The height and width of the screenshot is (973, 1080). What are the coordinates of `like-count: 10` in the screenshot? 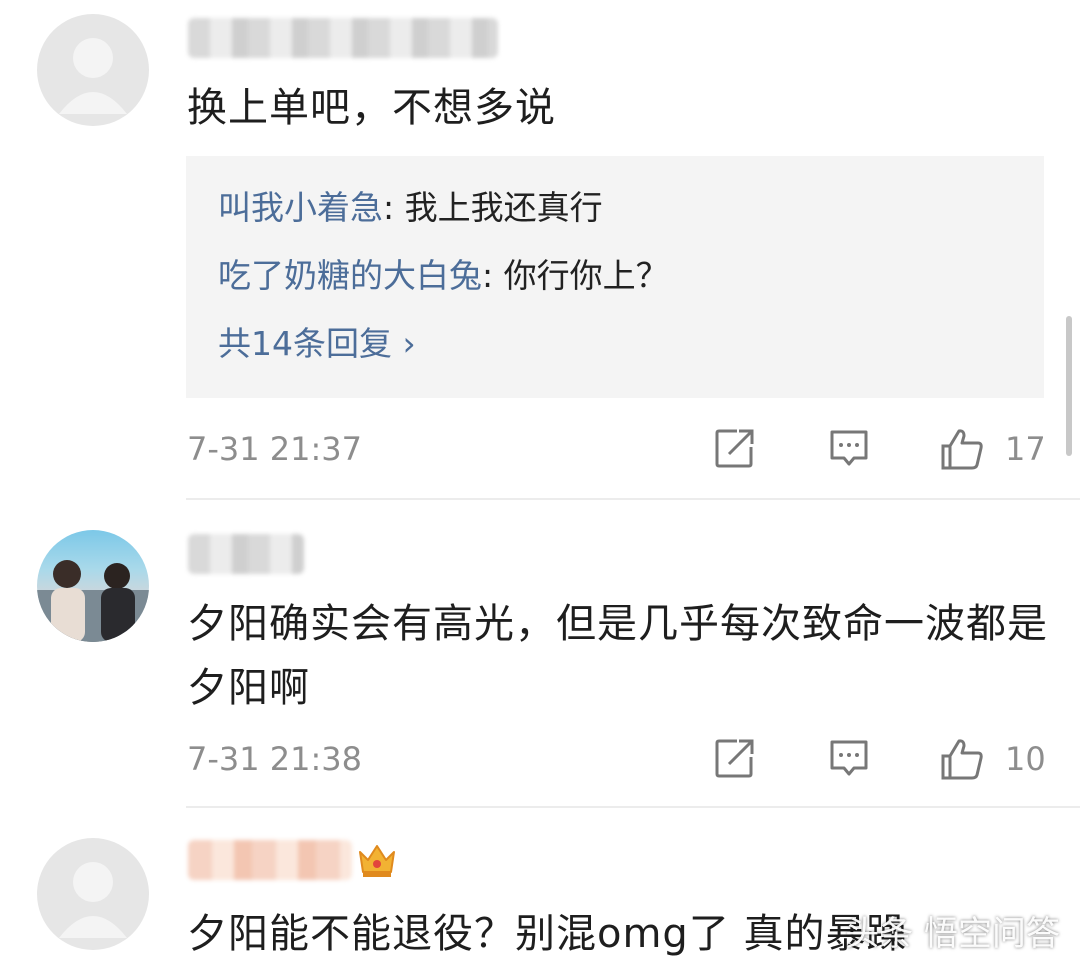 It's located at (1025, 759).